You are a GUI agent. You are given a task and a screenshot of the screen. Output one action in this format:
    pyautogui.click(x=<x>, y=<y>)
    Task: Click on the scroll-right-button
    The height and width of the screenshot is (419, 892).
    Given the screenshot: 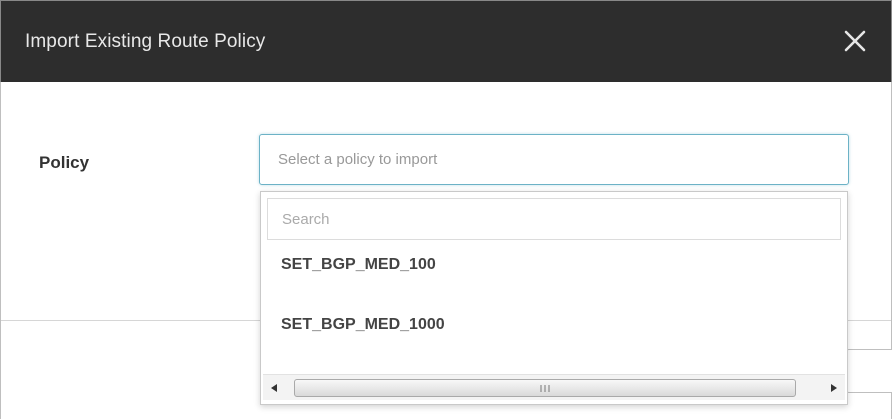 What is the action you would take?
    pyautogui.click(x=834, y=388)
    